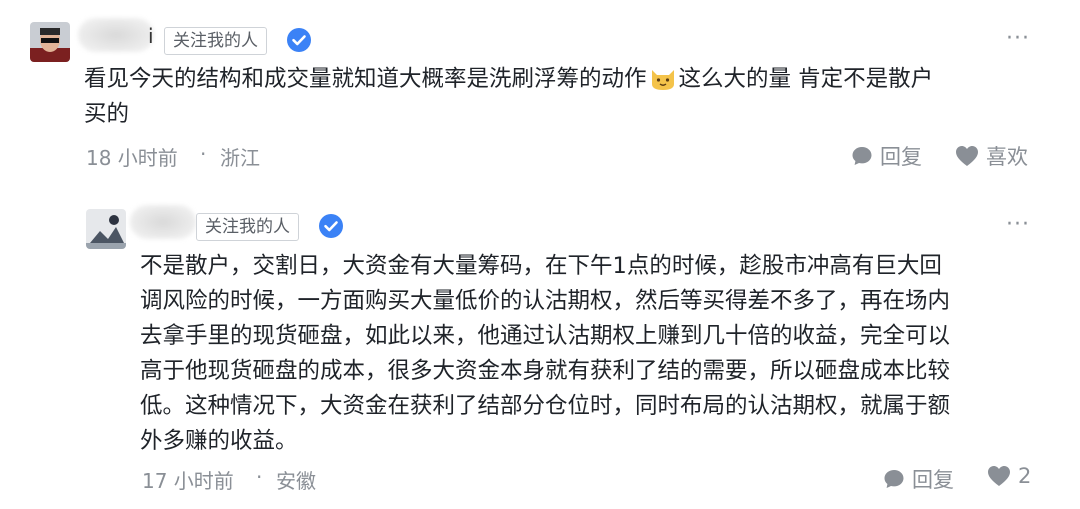 The width and height of the screenshot is (1080, 509). Describe the element at coordinates (662, 80) in the screenshot. I see `cat-face-emoji` at that location.